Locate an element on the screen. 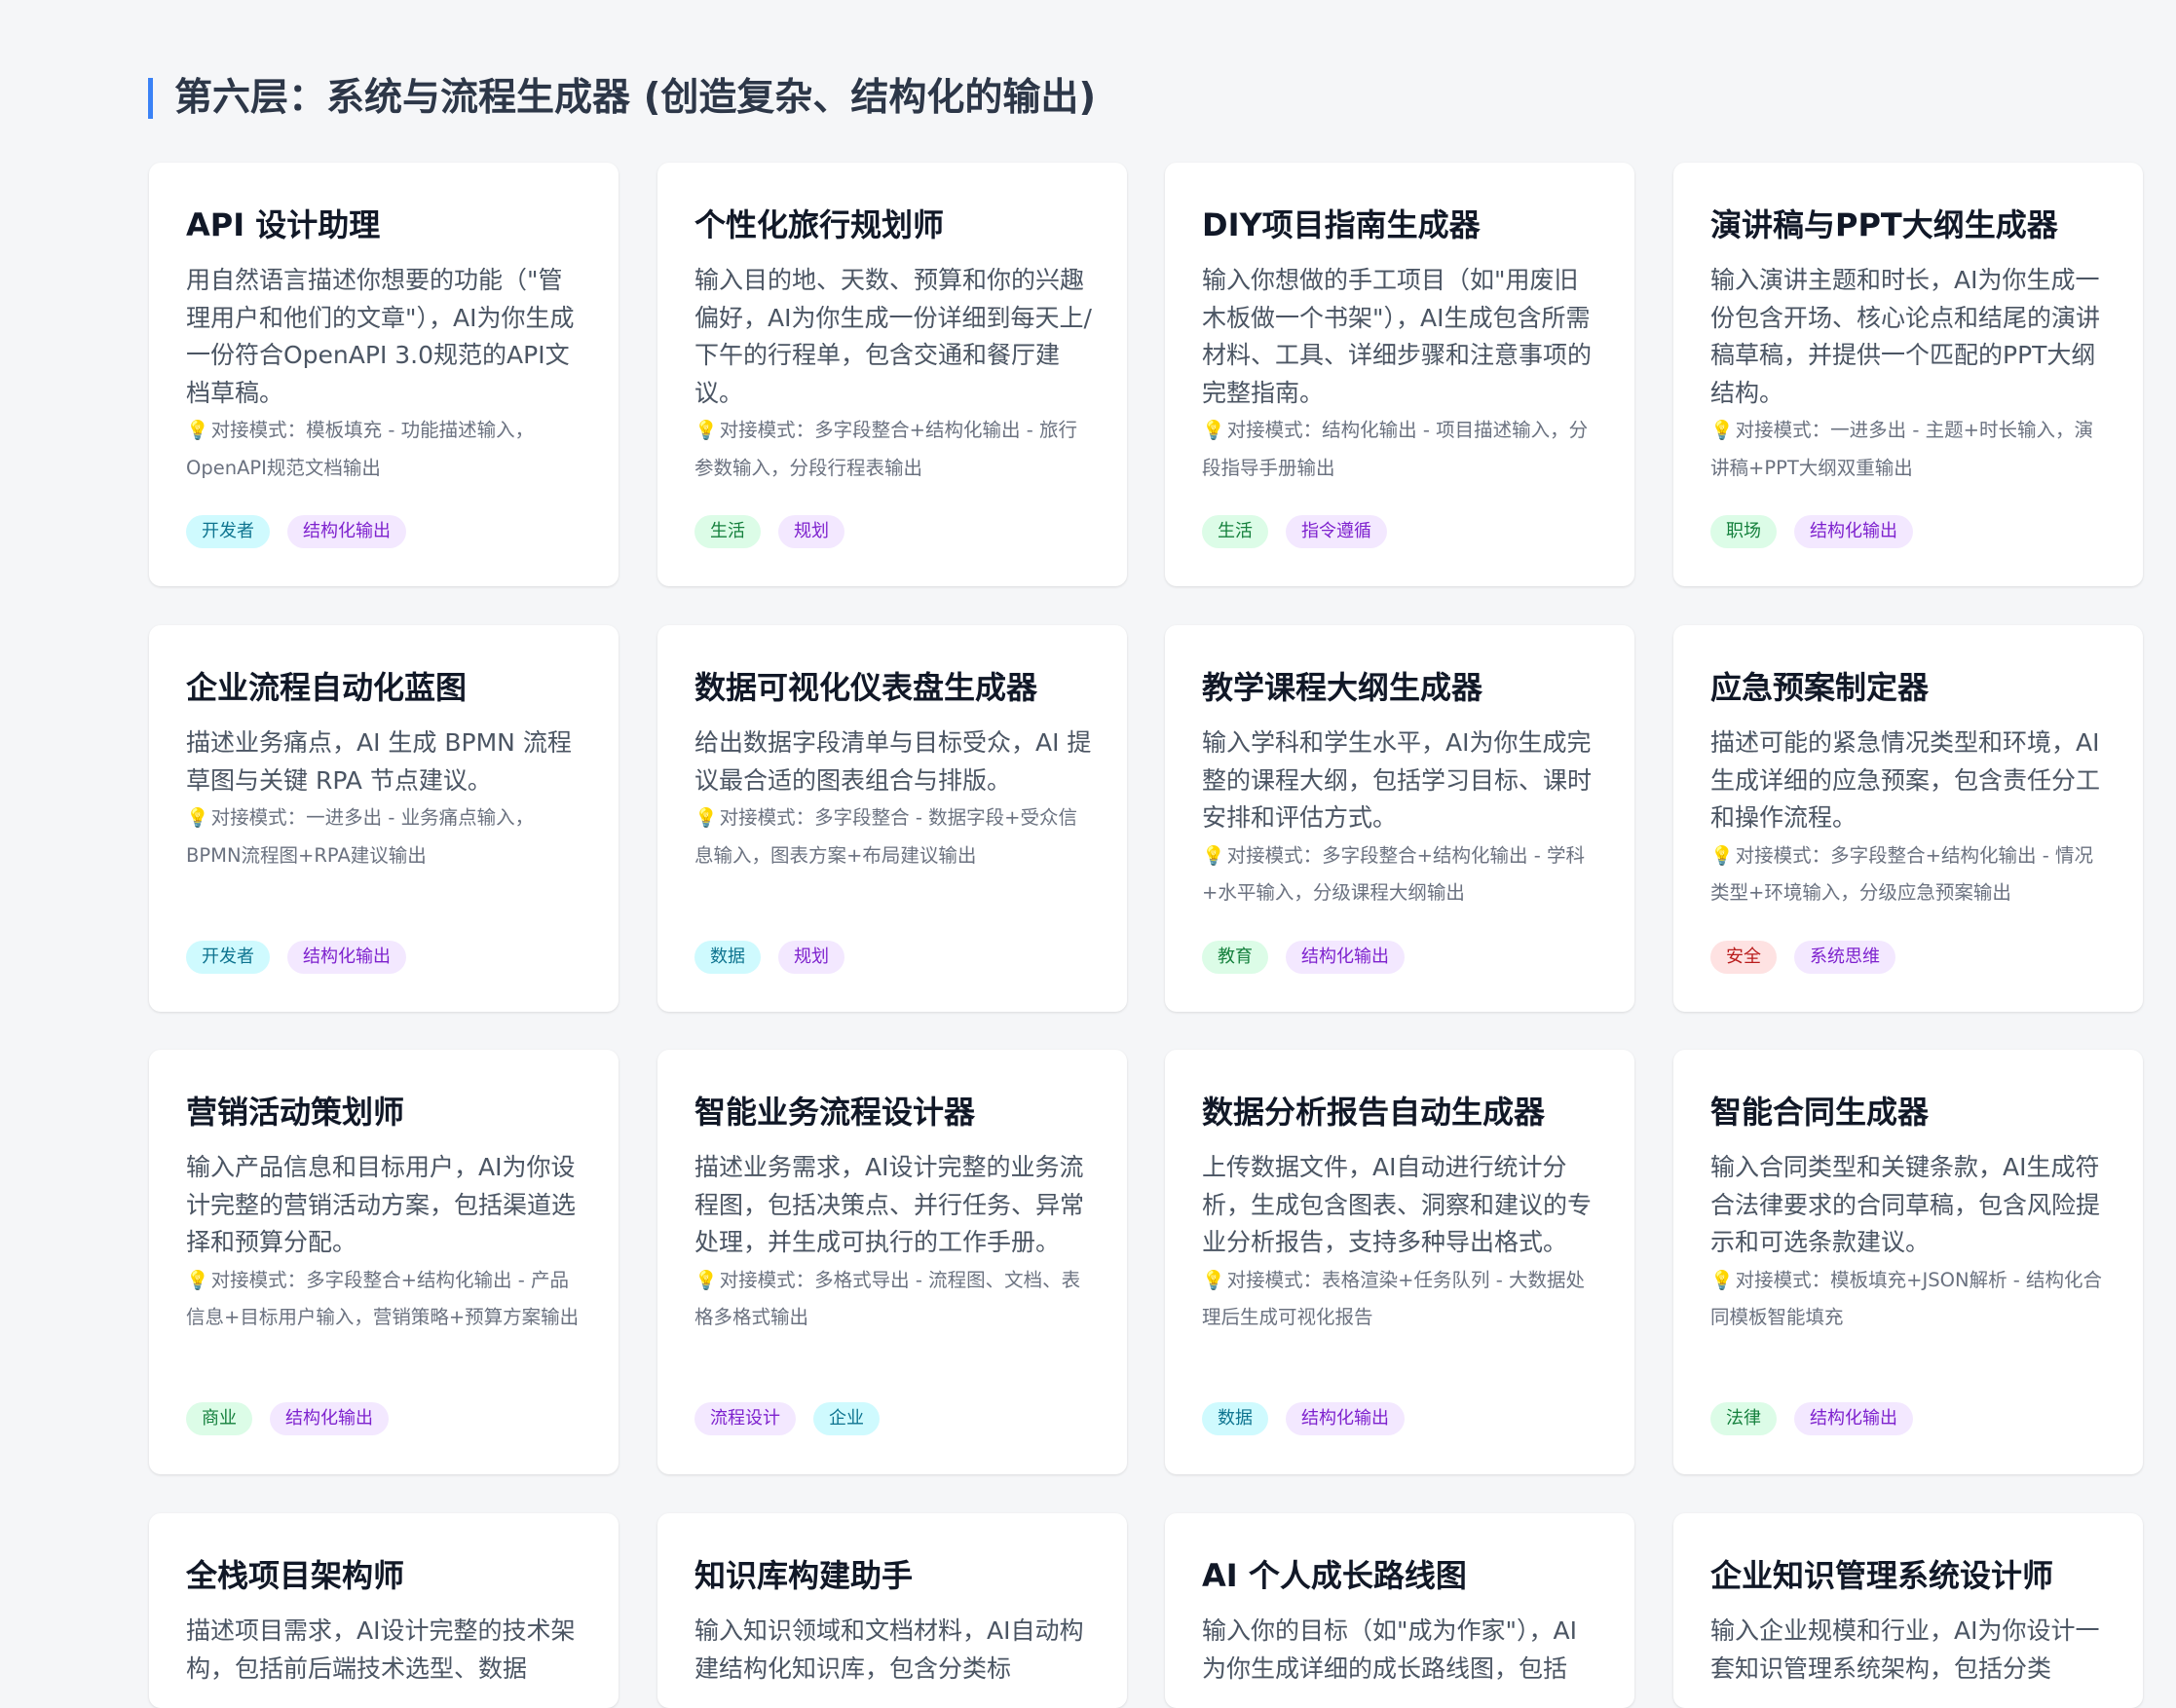  tag-badge: 职场 is located at coordinates (1743, 531).